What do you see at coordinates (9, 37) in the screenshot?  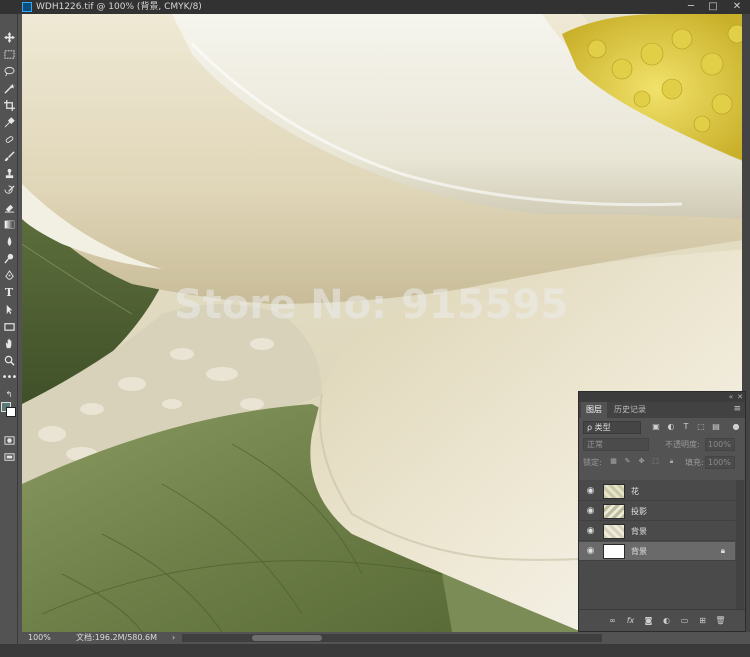 I see `move-tool-icon` at bounding box center [9, 37].